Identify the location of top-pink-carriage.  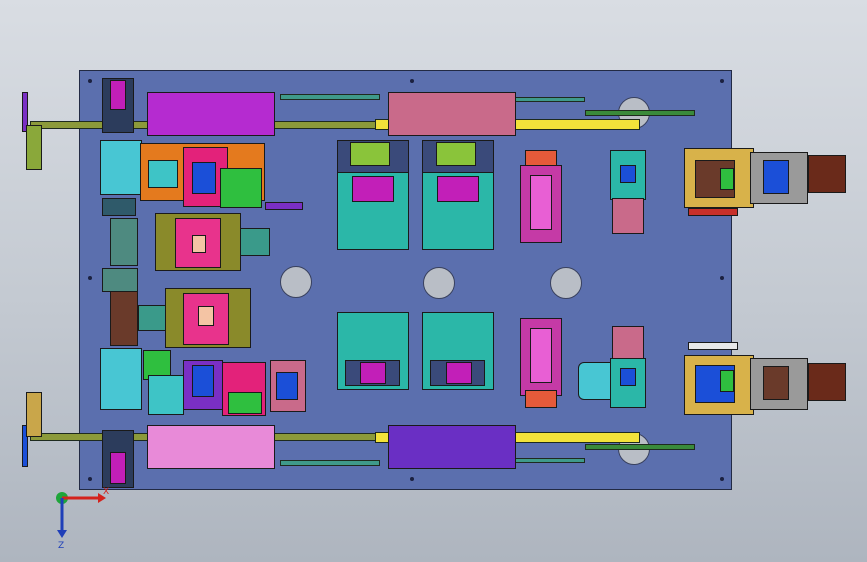
(452, 114).